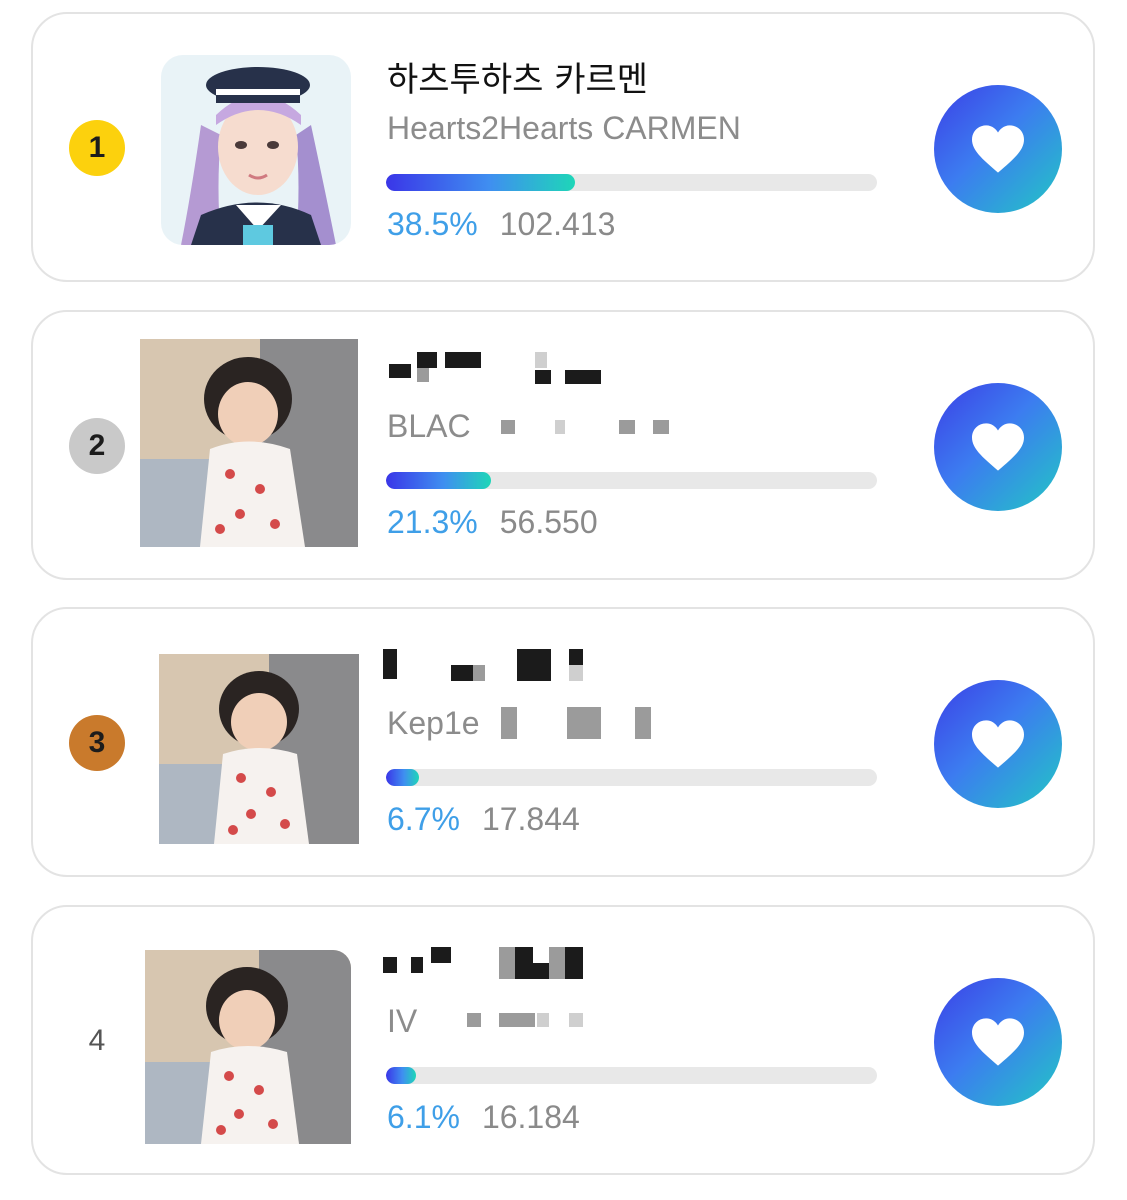  Describe the element at coordinates (97, 743) in the screenshot. I see `rank-badge-bronze: 3` at that location.